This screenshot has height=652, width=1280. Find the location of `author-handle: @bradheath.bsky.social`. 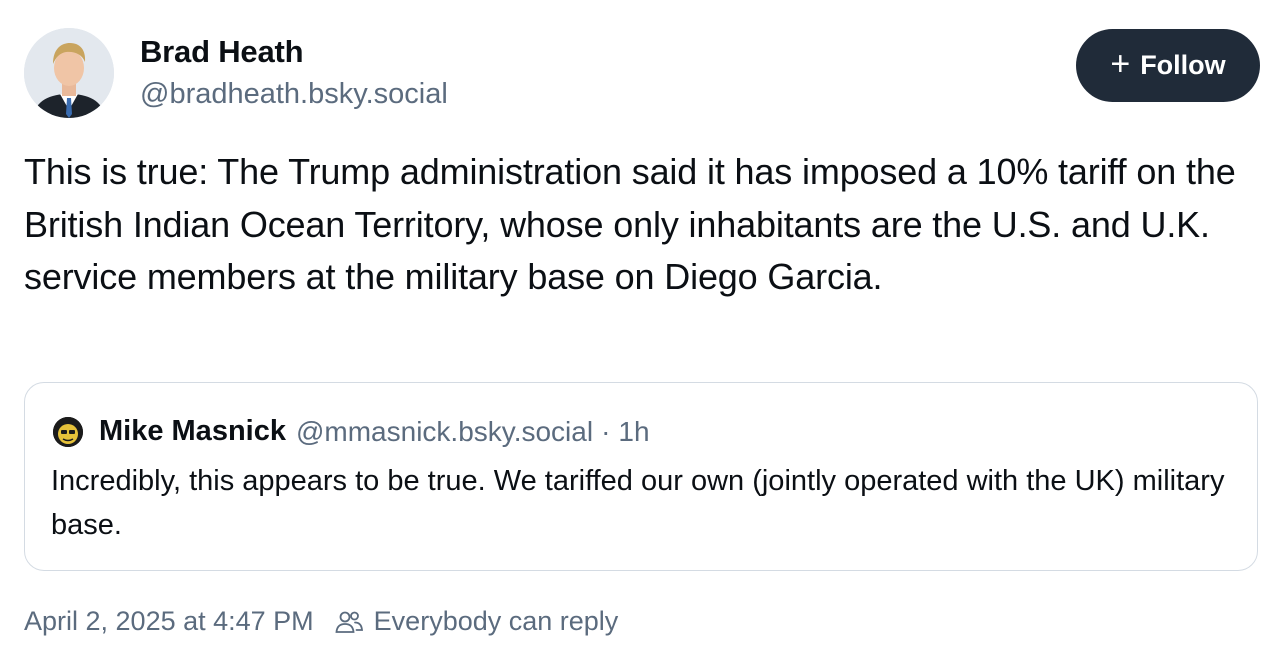

author-handle: @bradheath.bsky.social is located at coordinates (294, 94).